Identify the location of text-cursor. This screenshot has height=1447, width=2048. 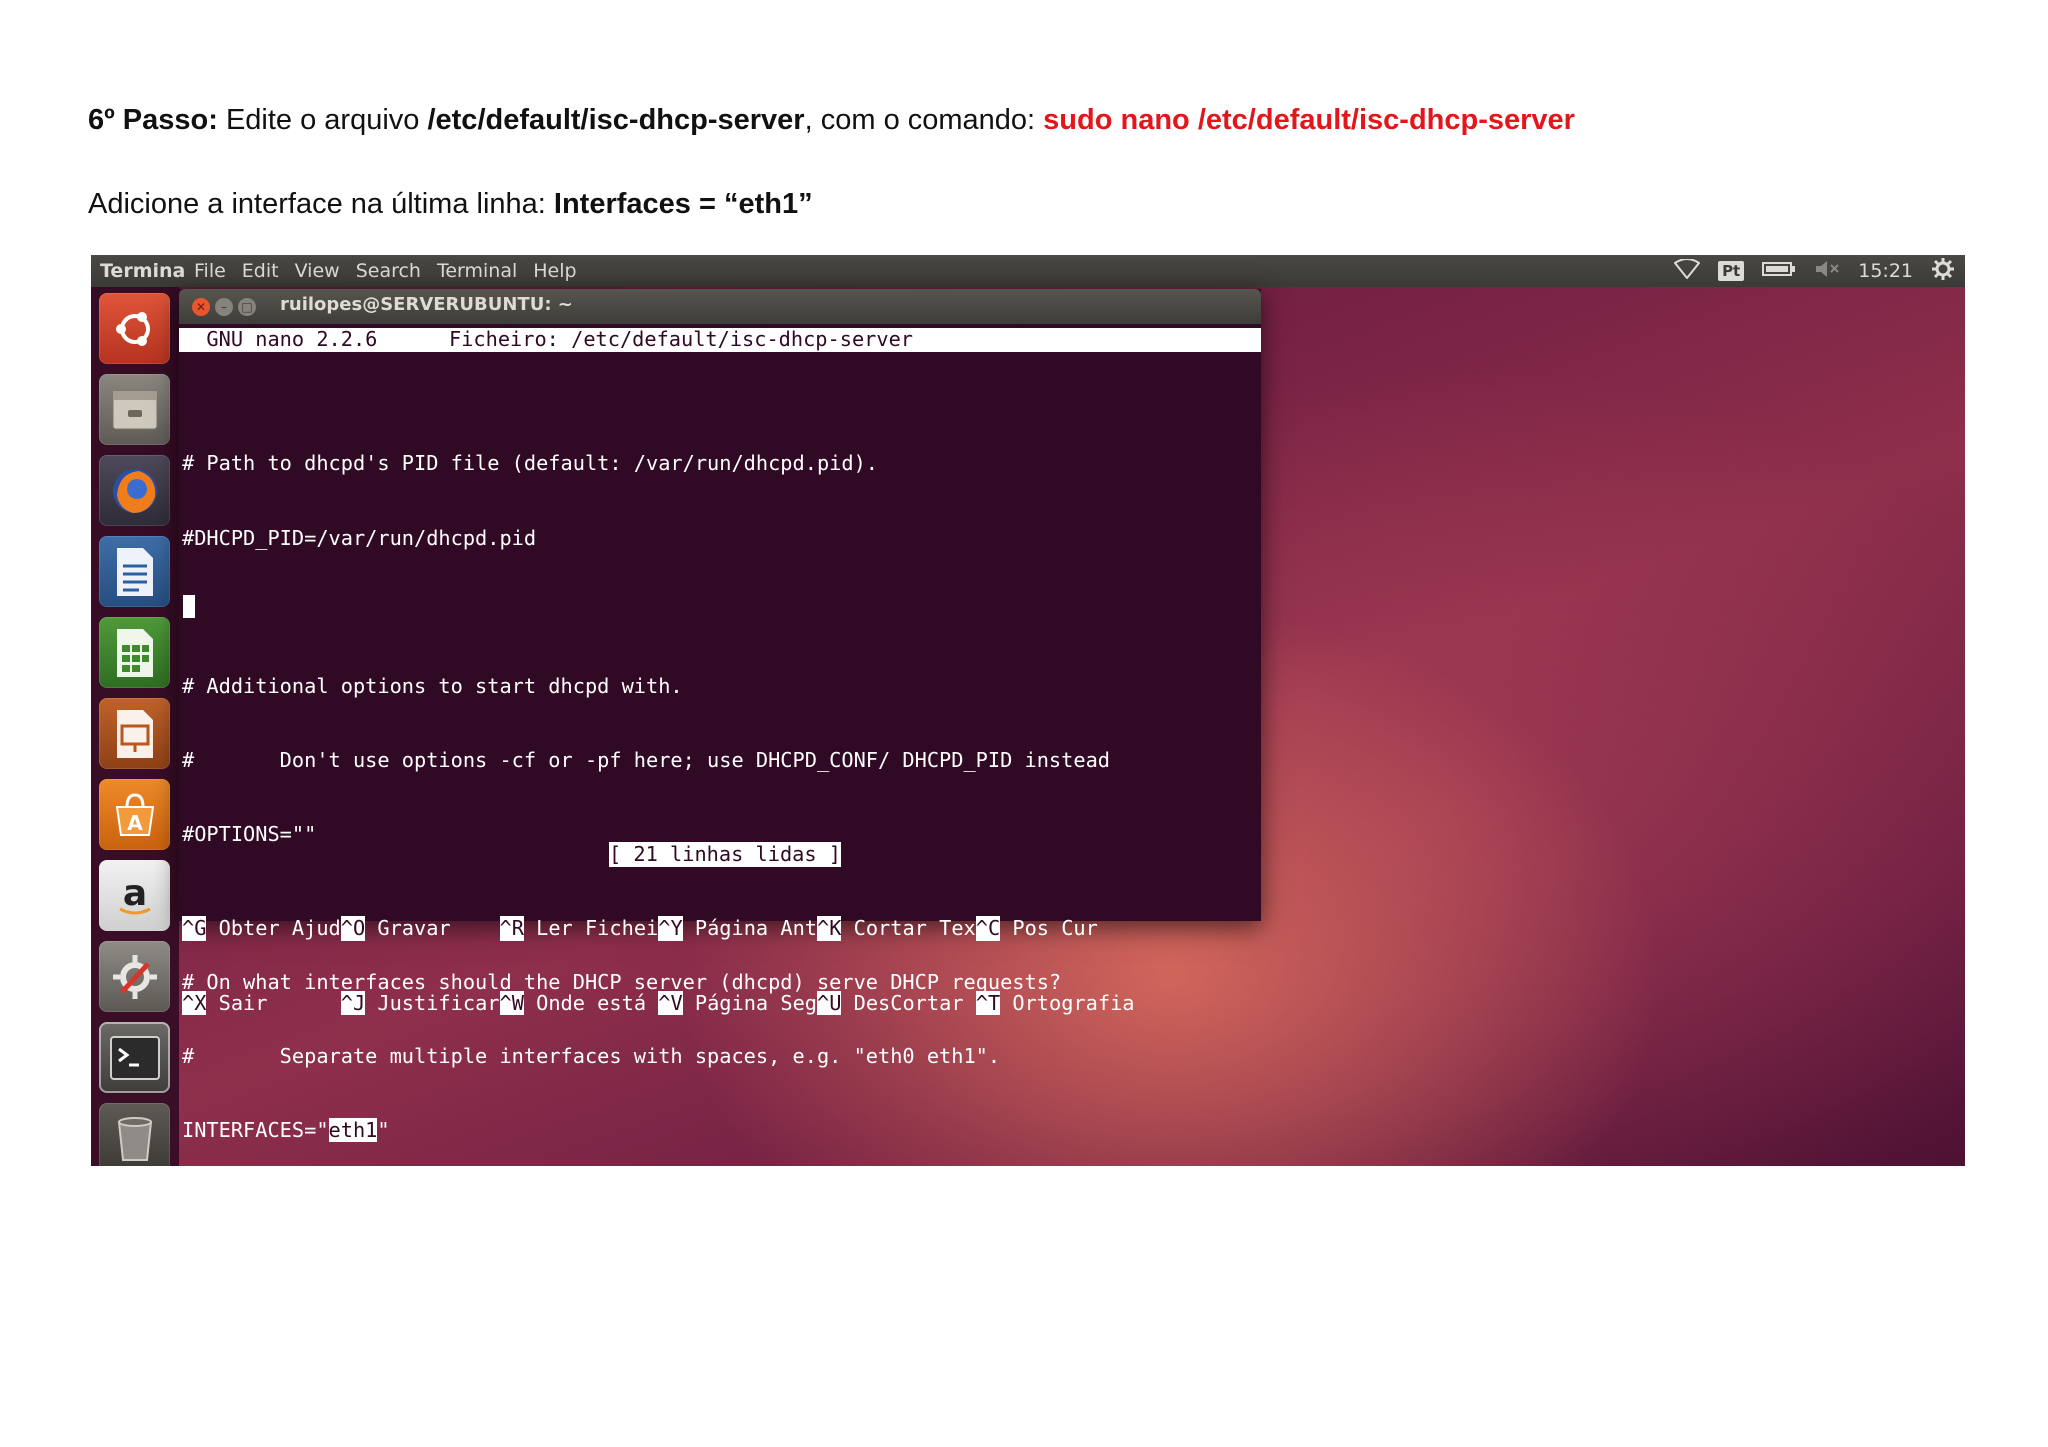
(189, 606).